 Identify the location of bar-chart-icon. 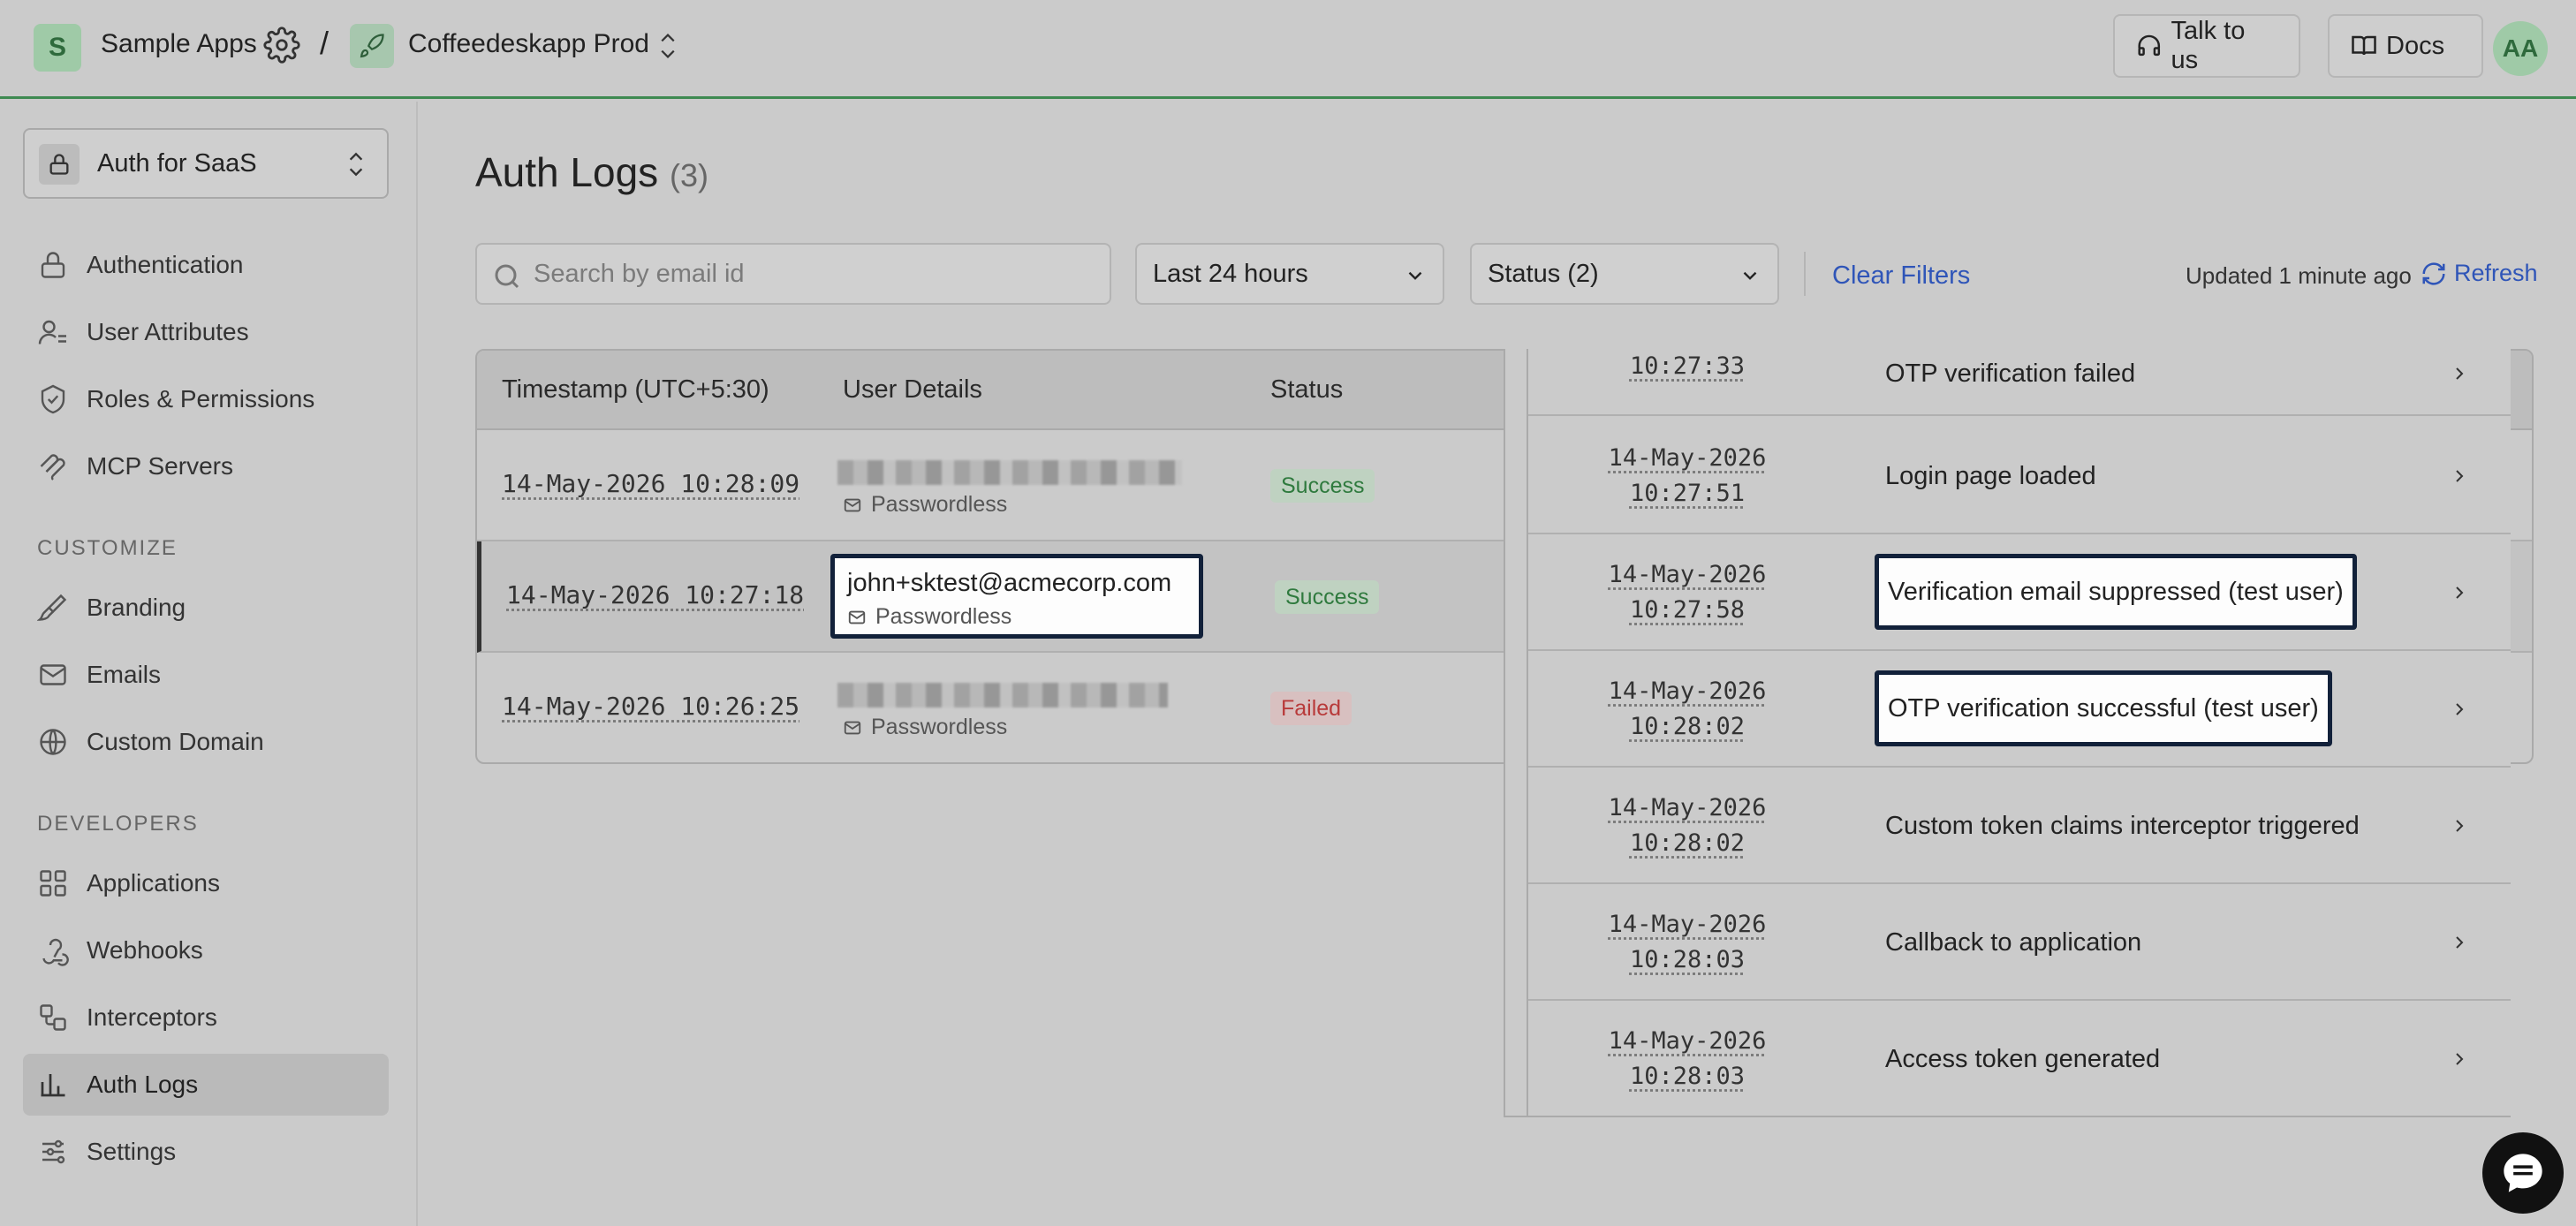
(53, 1085).